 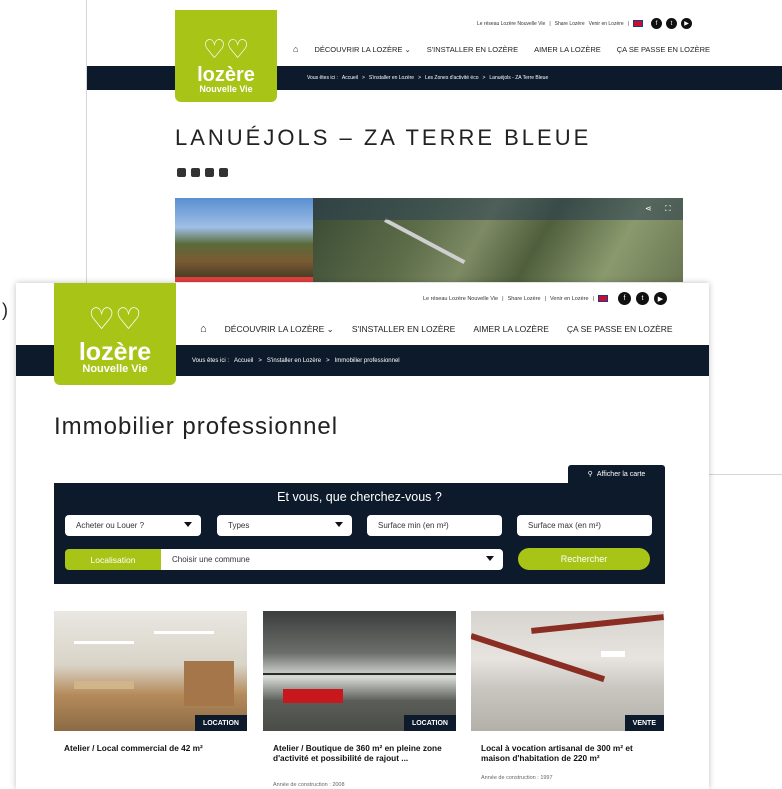 What do you see at coordinates (590, 474) in the screenshot?
I see `map-pin-icon: ⚲` at bounding box center [590, 474].